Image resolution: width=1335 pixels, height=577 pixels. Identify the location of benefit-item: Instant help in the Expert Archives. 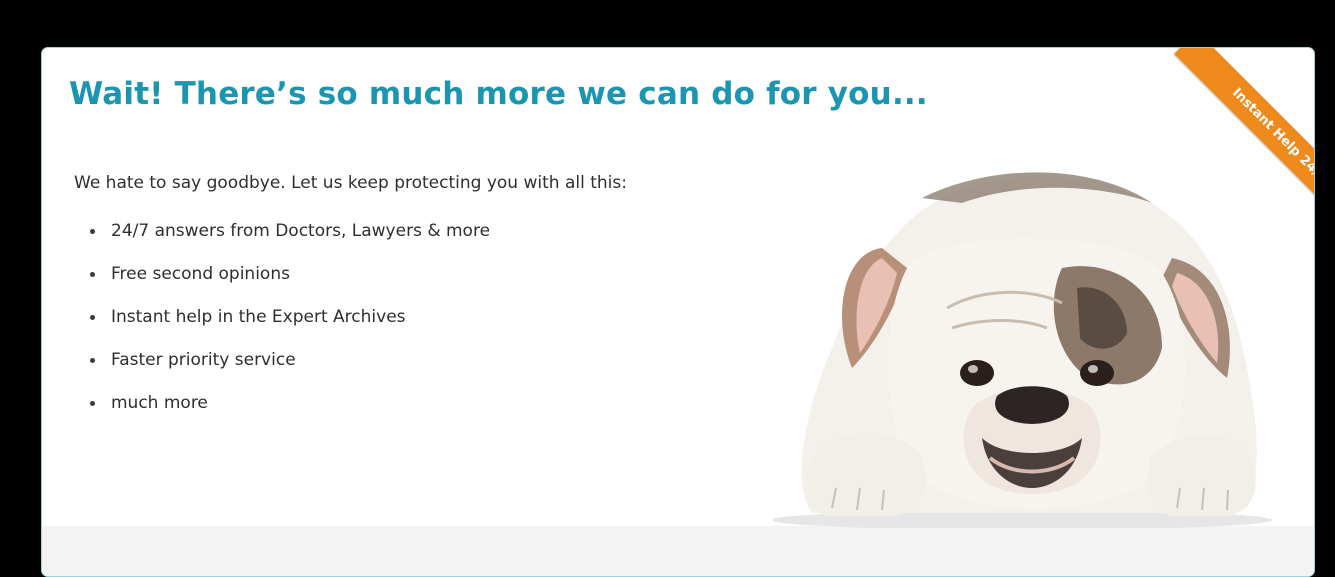
(282, 327).